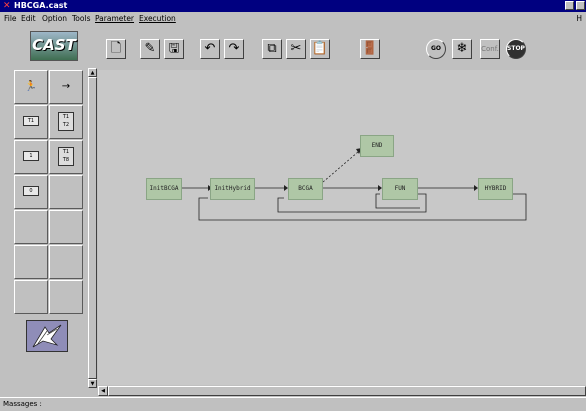  Describe the element at coordinates (114, 18) in the screenshot. I see `menu-parameter: Parameter` at that location.